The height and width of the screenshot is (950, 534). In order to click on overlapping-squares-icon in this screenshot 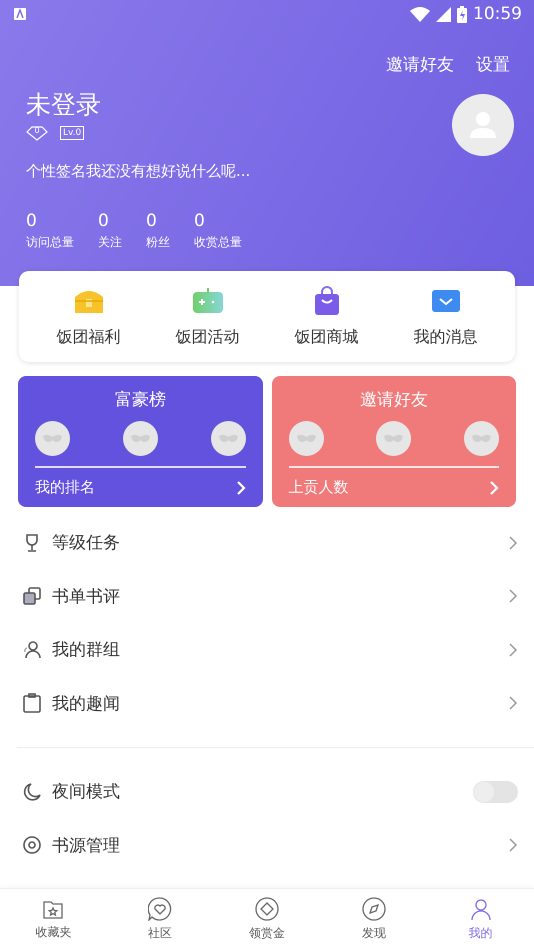, I will do `click(32, 596)`.